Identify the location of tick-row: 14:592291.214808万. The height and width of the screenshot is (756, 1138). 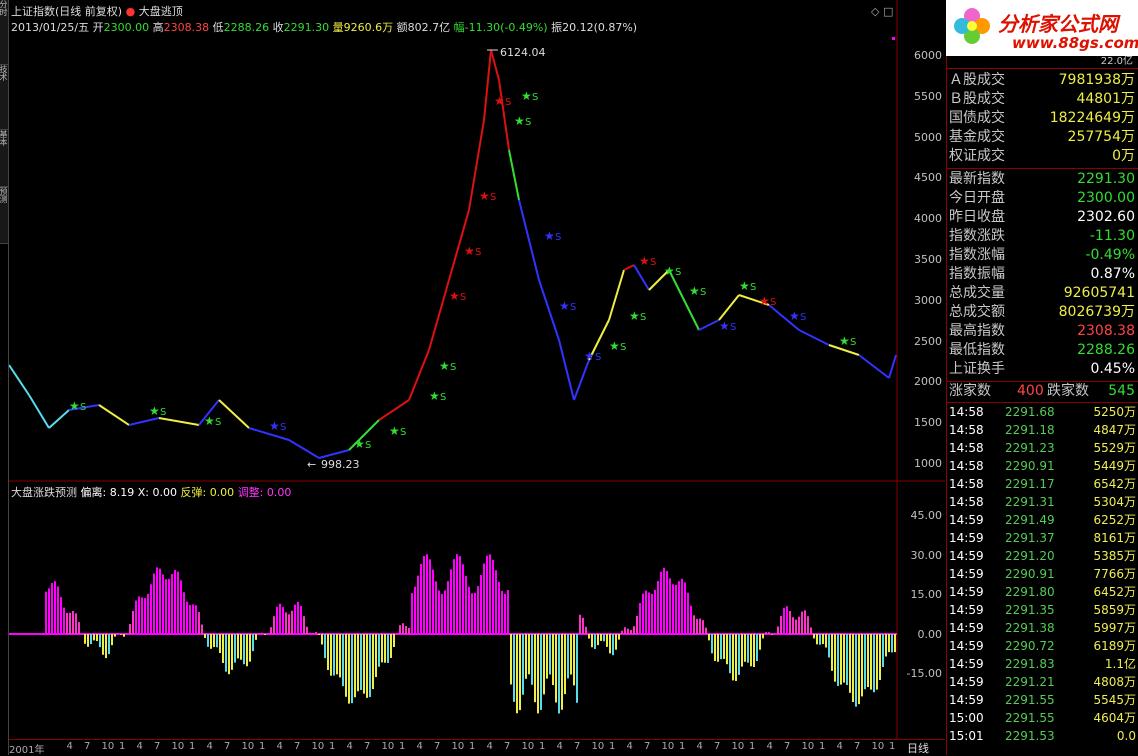
(1043, 682).